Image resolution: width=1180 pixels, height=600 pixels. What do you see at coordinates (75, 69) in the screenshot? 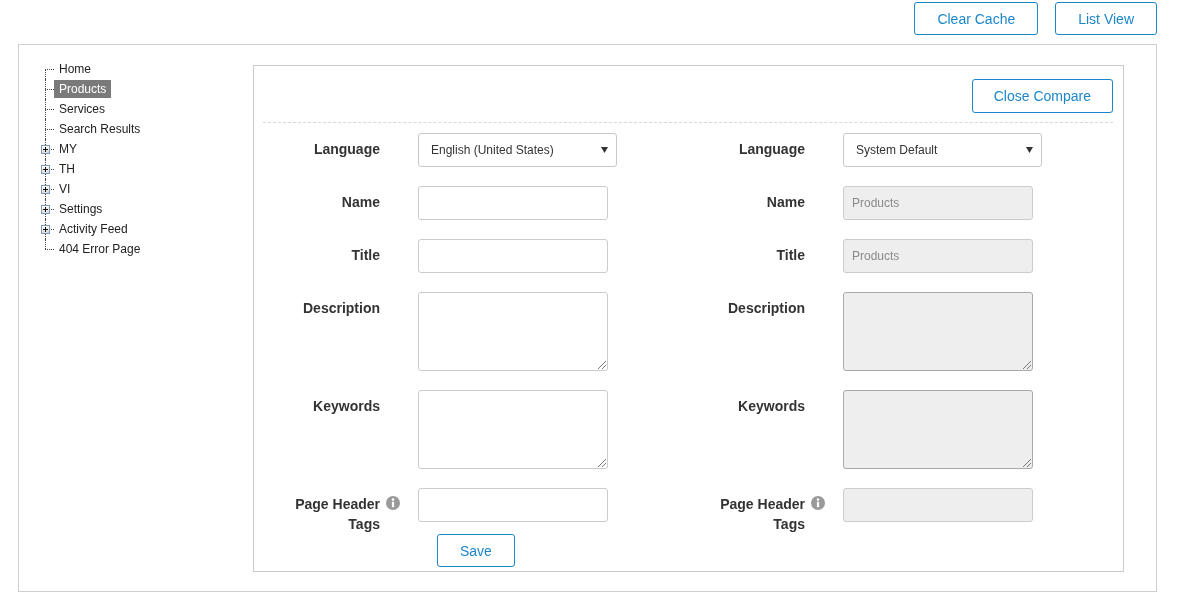
I see `tree-item: Home` at bounding box center [75, 69].